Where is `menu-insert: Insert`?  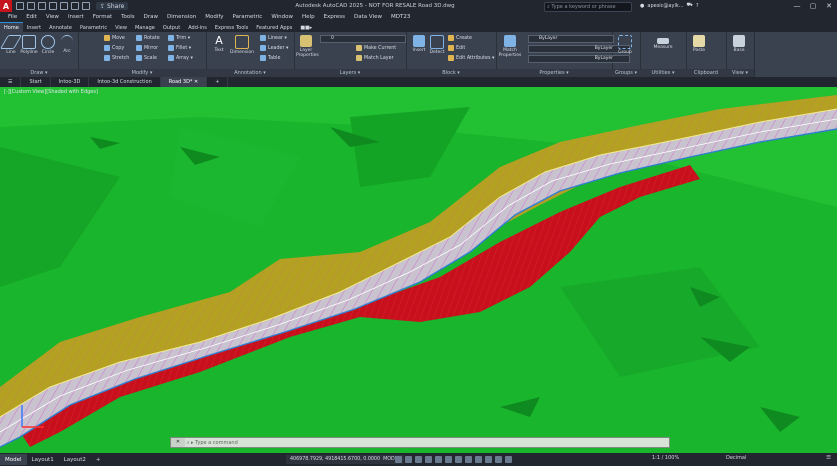 menu-insert: Insert is located at coordinates (76, 17).